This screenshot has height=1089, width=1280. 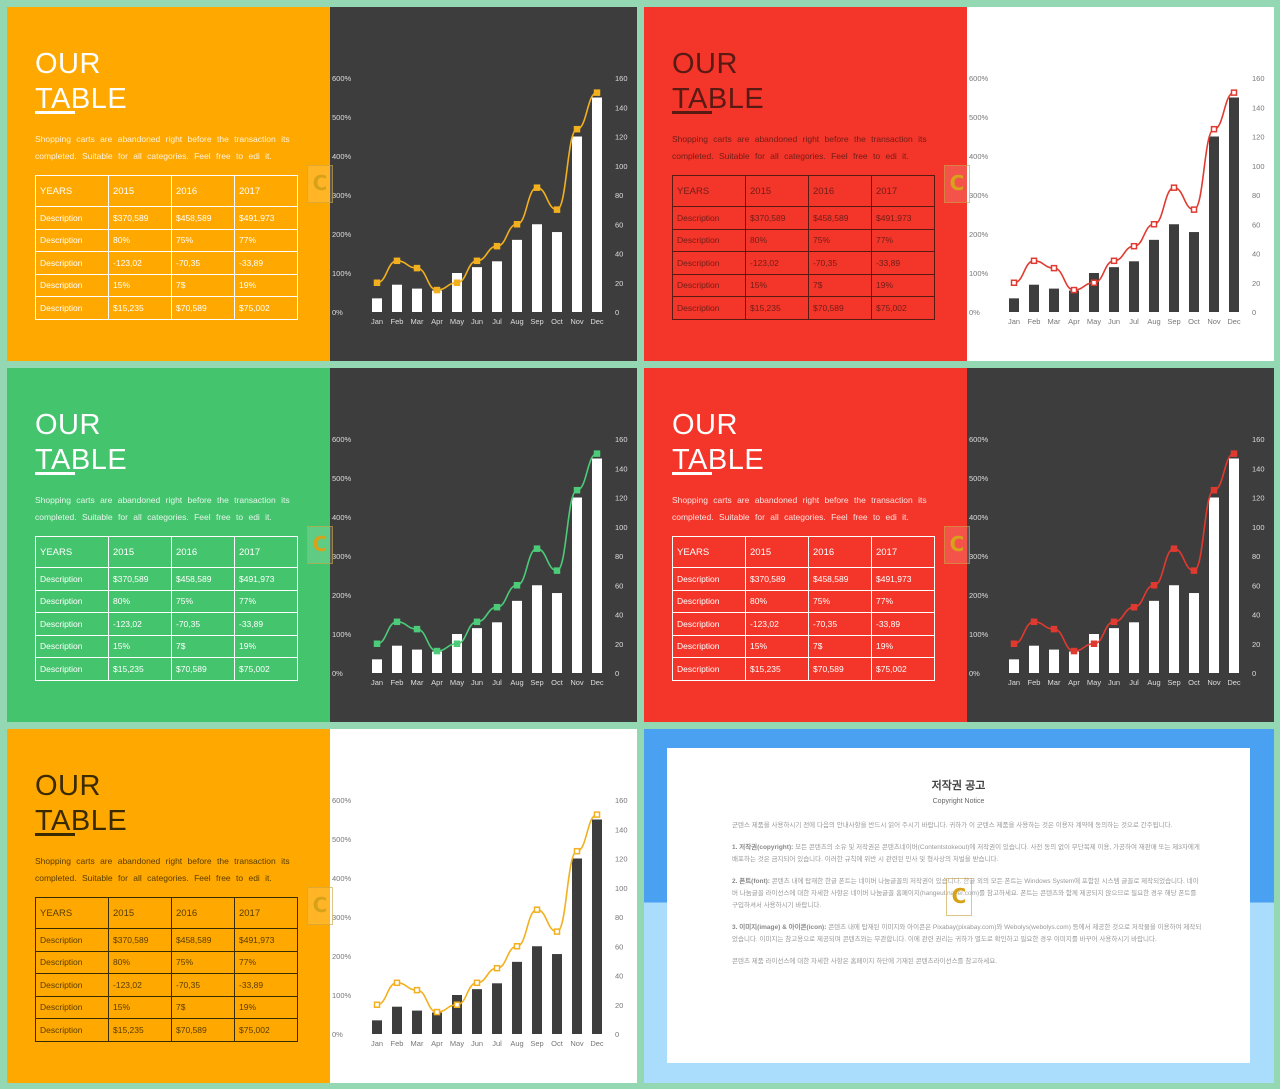 What do you see at coordinates (203, 624) in the screenshot?
I see `table-cell: -70,35` at bounding box center [203, 624].